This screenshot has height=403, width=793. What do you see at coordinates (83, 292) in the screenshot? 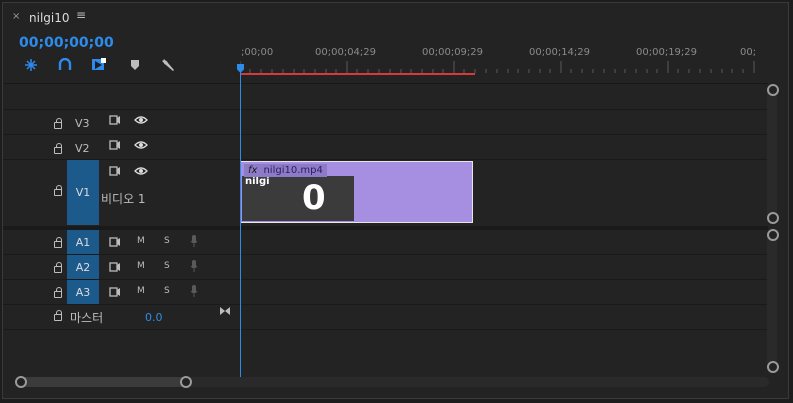
I see `track-target-a3: A3` at bounding box center [83, 292].